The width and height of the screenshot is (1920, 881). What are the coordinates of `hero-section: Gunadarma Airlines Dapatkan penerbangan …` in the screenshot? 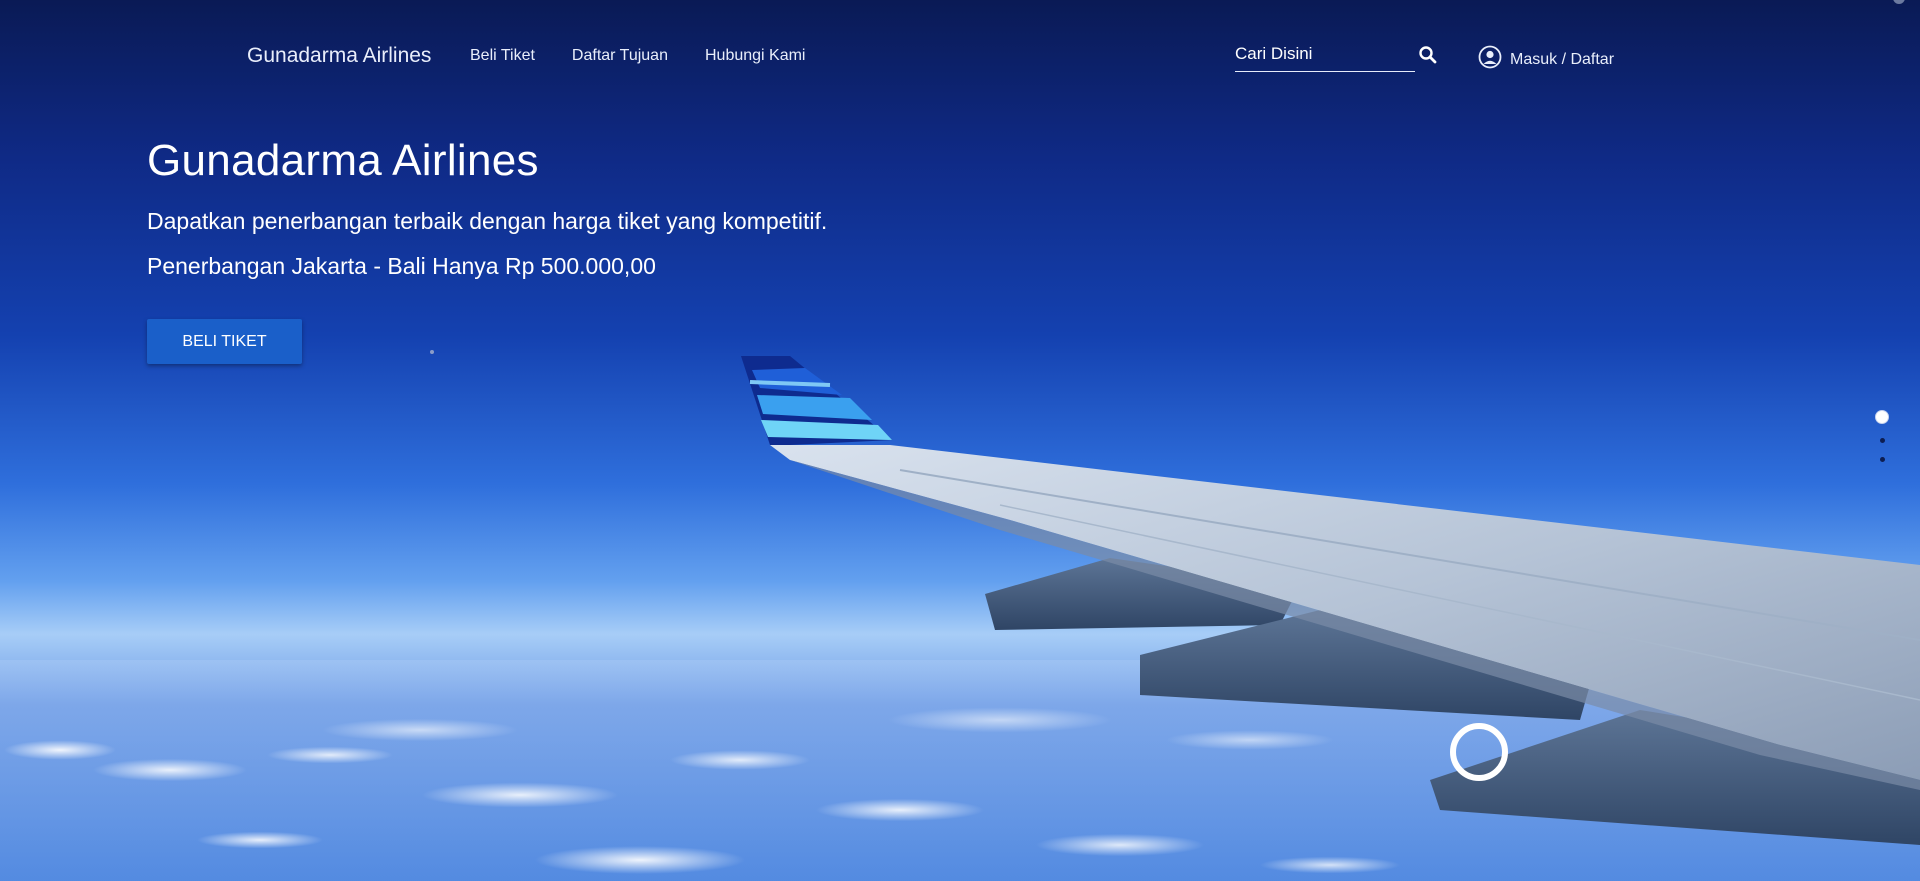 It's located at (487, 208).